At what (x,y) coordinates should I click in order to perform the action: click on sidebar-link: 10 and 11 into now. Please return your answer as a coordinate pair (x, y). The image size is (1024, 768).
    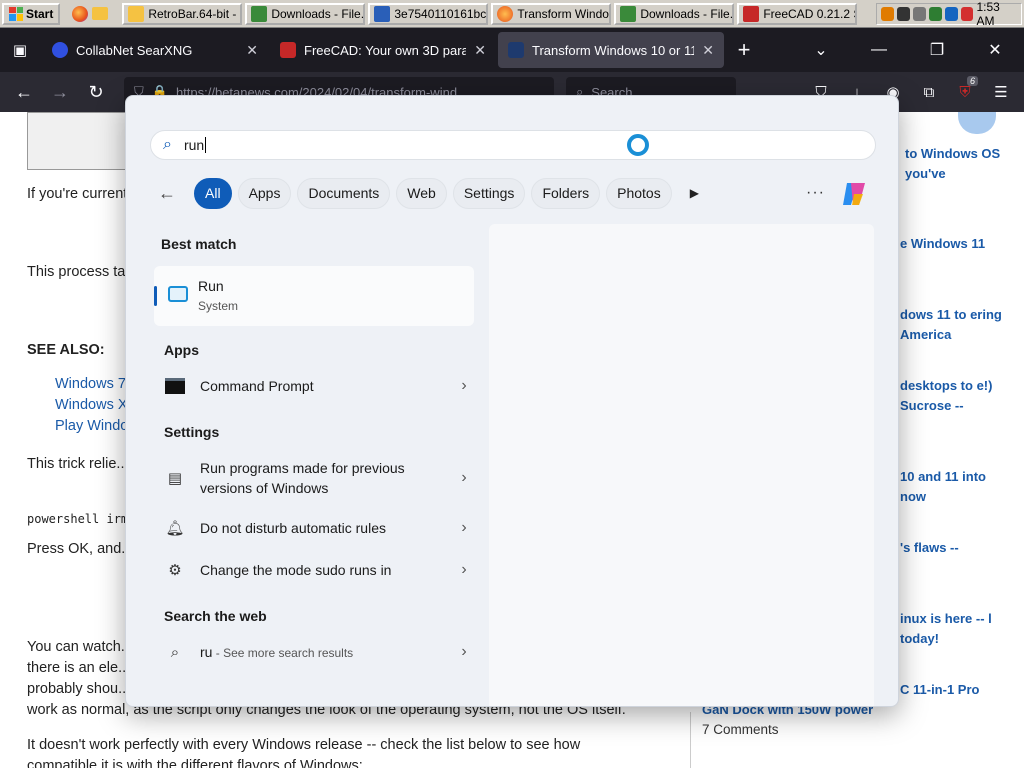
    Looking at the image, I should click on (952, 487).